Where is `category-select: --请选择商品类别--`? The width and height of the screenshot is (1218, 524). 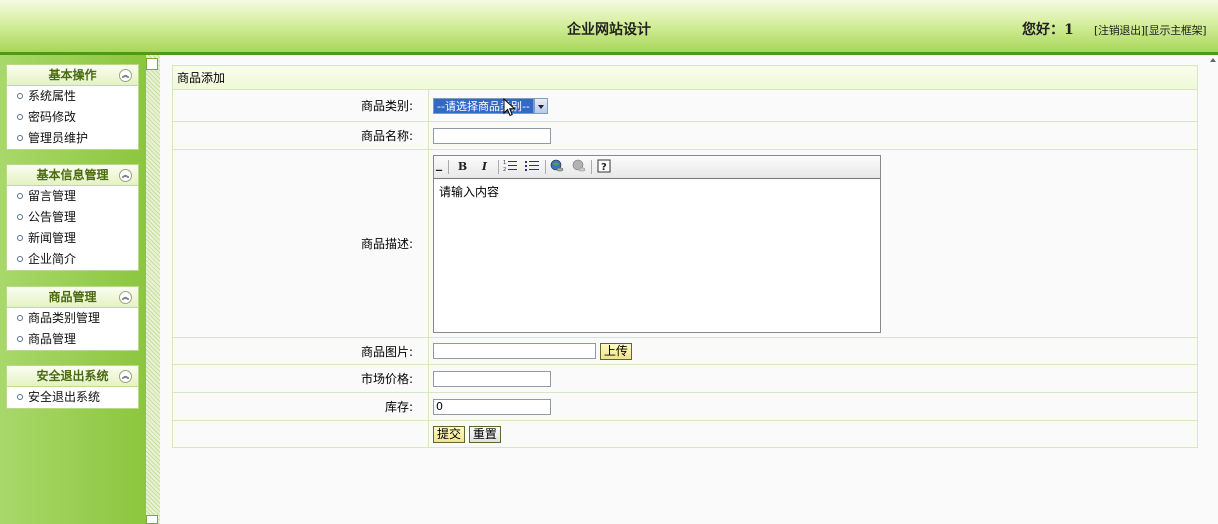 category-select: --请选择商品类别-- is located at coordinates (490, 106).